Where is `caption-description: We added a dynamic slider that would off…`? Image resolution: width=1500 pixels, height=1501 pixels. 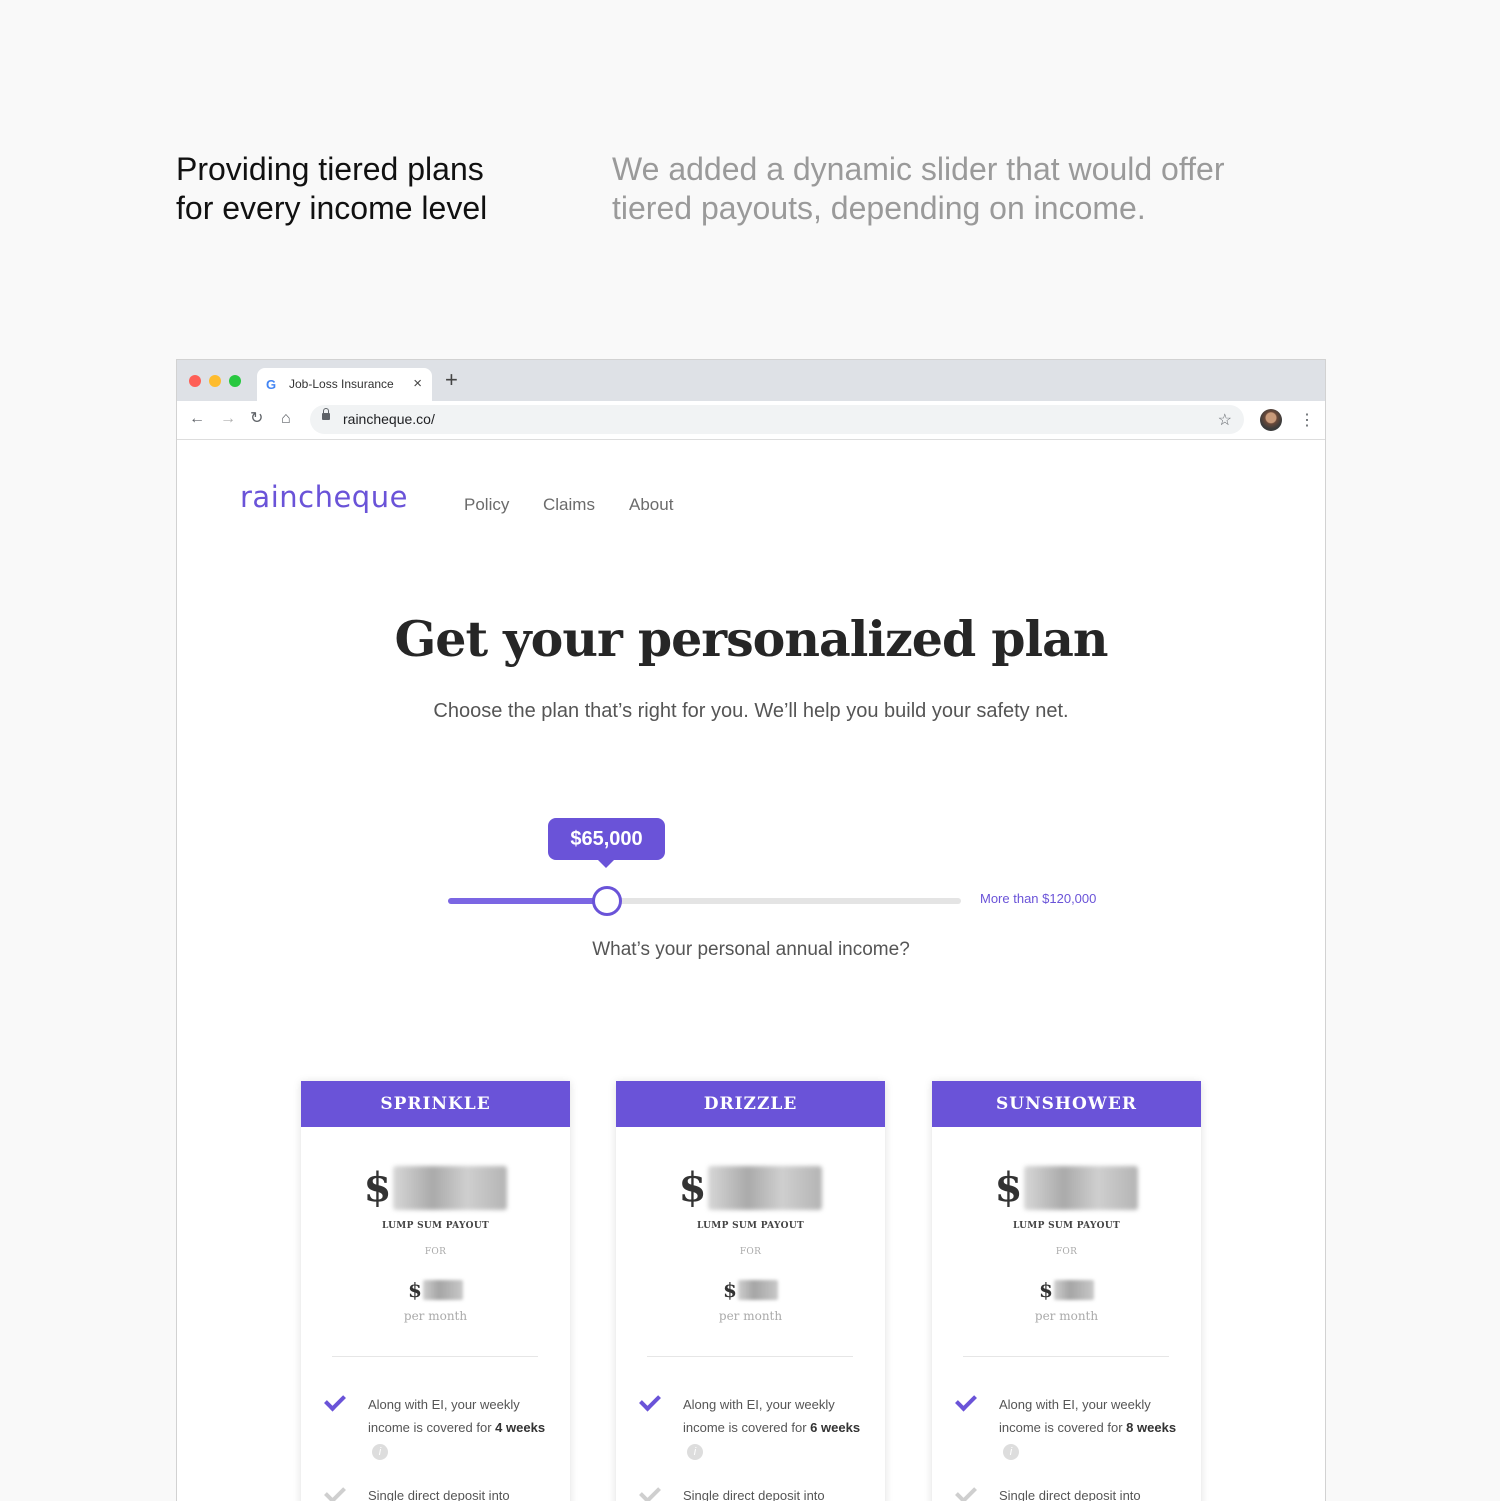
caption-description: We added a dynamic slider that would off… is located at coordinates (962, 189).